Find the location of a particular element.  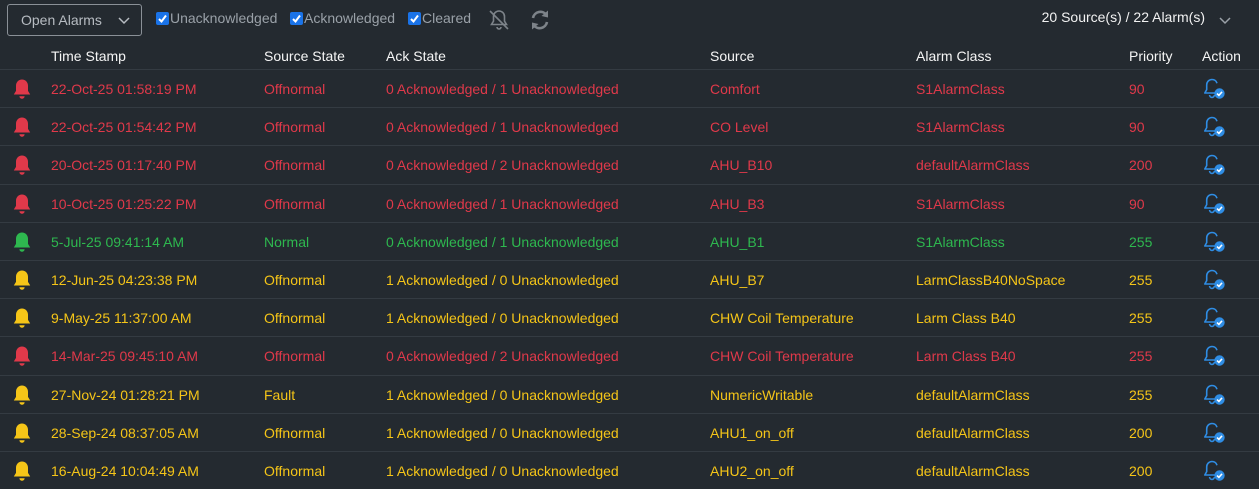

alarm-view-select: Open Alarms is located at coordinates (74, 20).